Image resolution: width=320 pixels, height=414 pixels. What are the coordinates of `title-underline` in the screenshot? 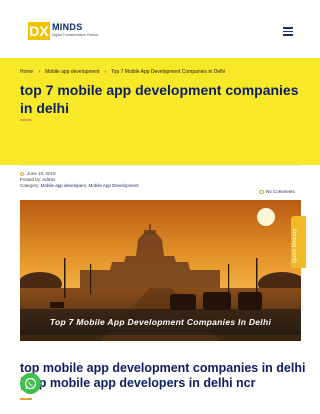 It's located at (26, 120).